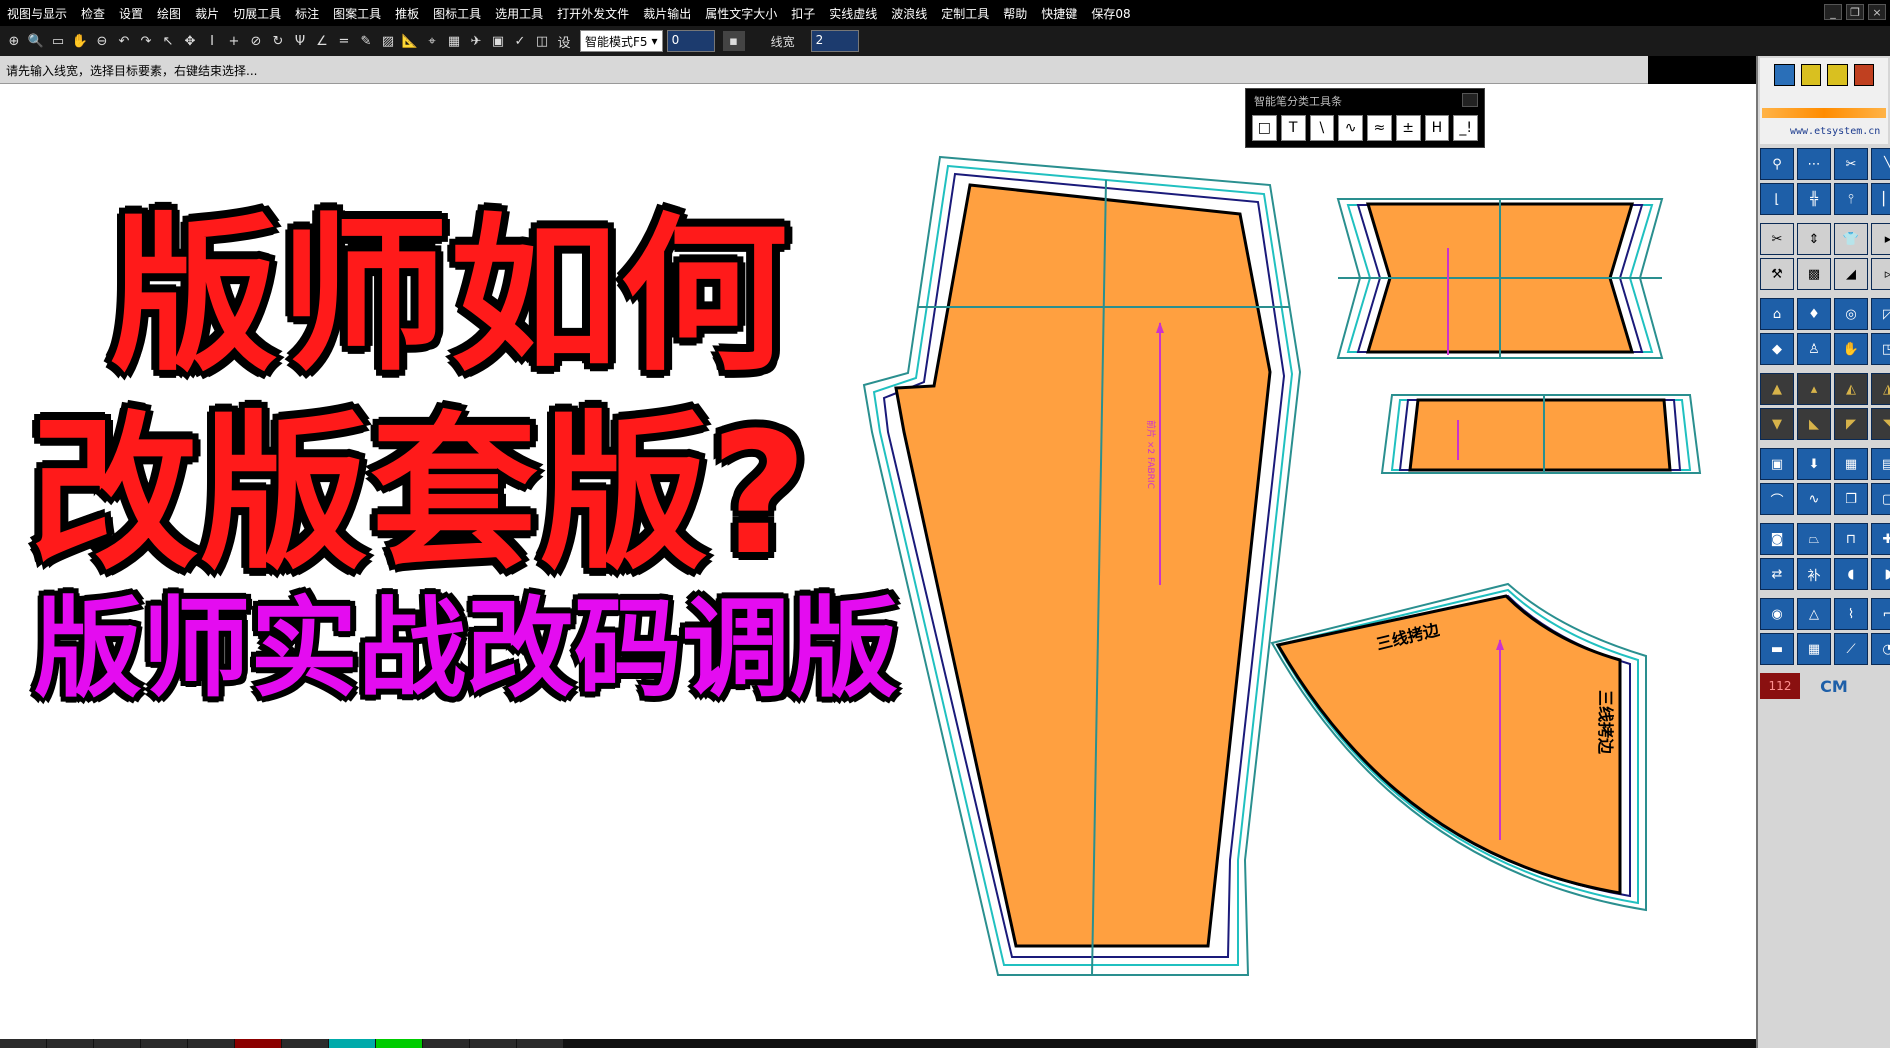 The height and width of the screenshot is (1048, 1890). Describe the element at coordinates (14, 41) in the screenshot. I see `zoom-in-icon: ⊕` at that location.